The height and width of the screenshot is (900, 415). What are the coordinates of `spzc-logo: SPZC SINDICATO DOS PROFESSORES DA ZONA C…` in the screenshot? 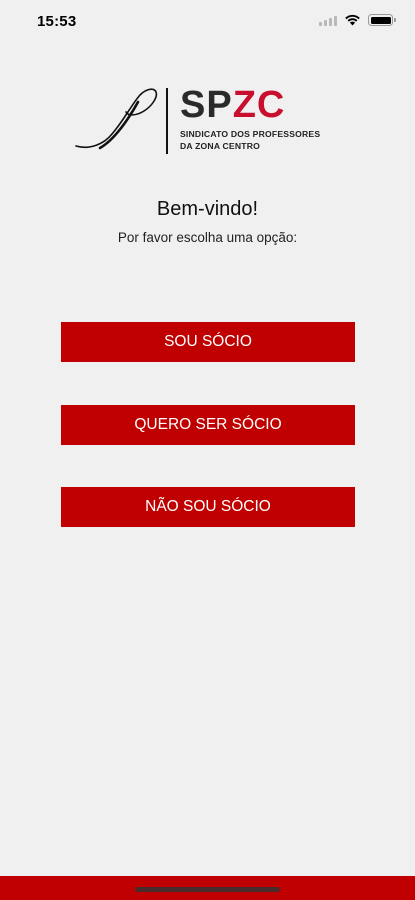 It's located at (206, 122).